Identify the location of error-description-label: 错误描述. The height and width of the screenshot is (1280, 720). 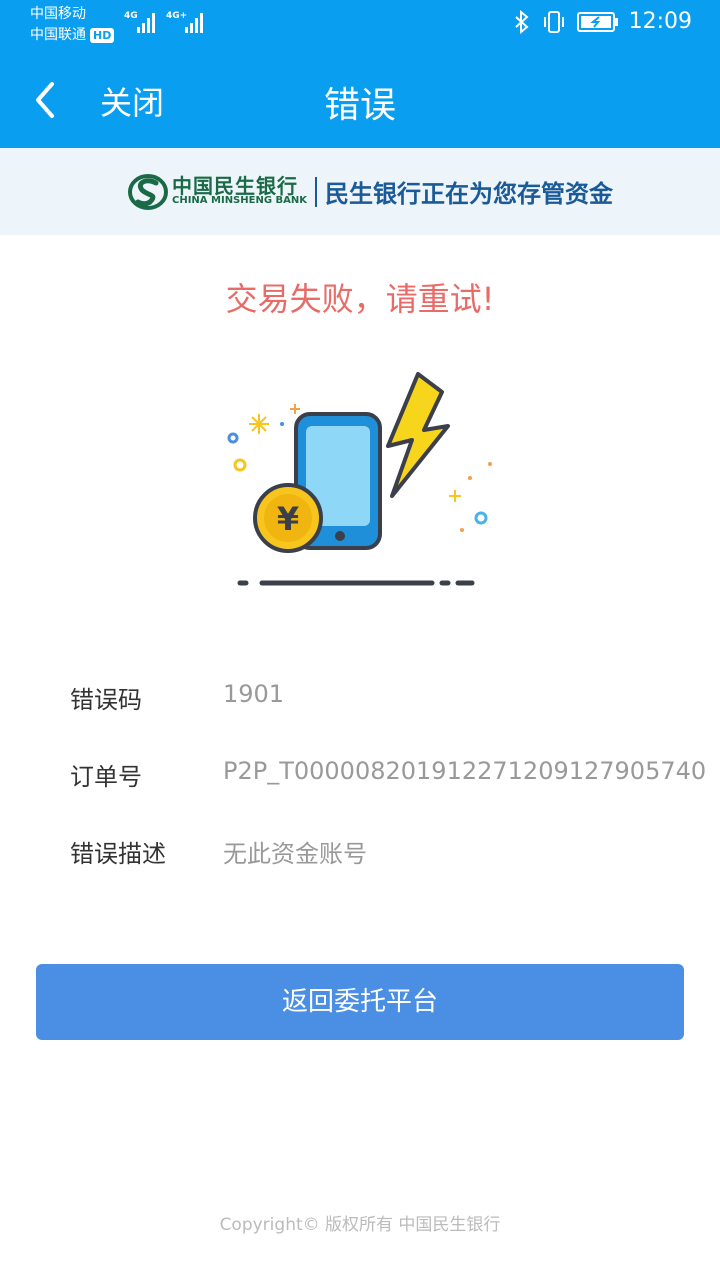
(118, 854).